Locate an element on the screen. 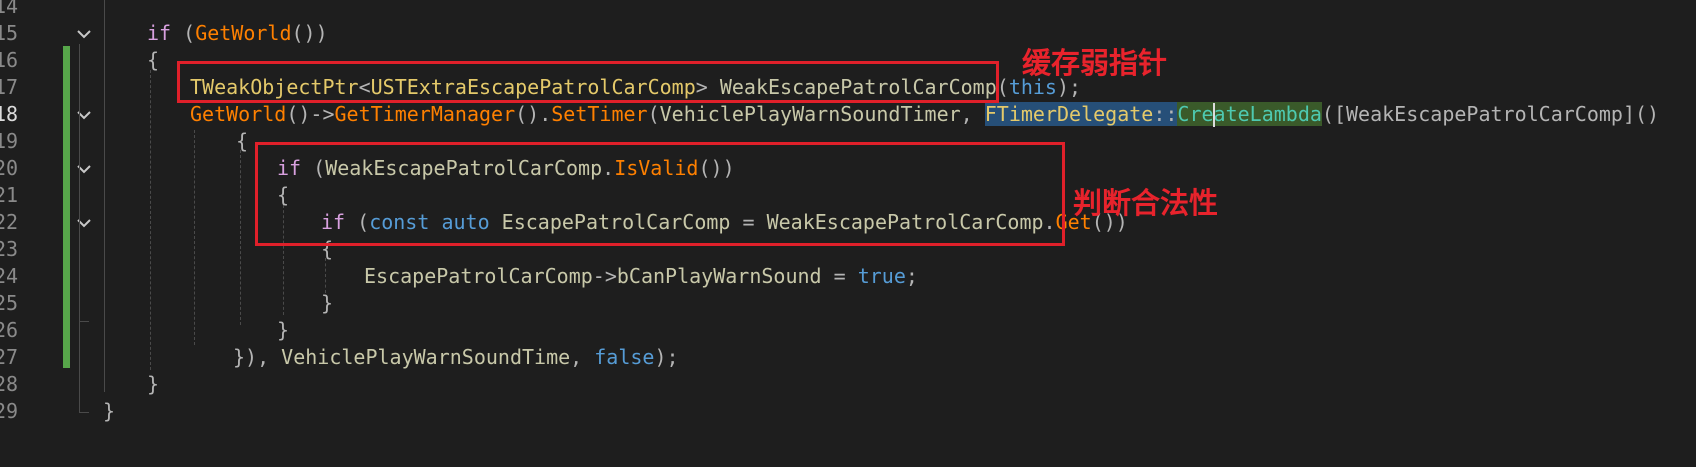 Image resolution: width=1696 pixels, height=467 pixels. punct: ; is located at coordinates (911, 276).